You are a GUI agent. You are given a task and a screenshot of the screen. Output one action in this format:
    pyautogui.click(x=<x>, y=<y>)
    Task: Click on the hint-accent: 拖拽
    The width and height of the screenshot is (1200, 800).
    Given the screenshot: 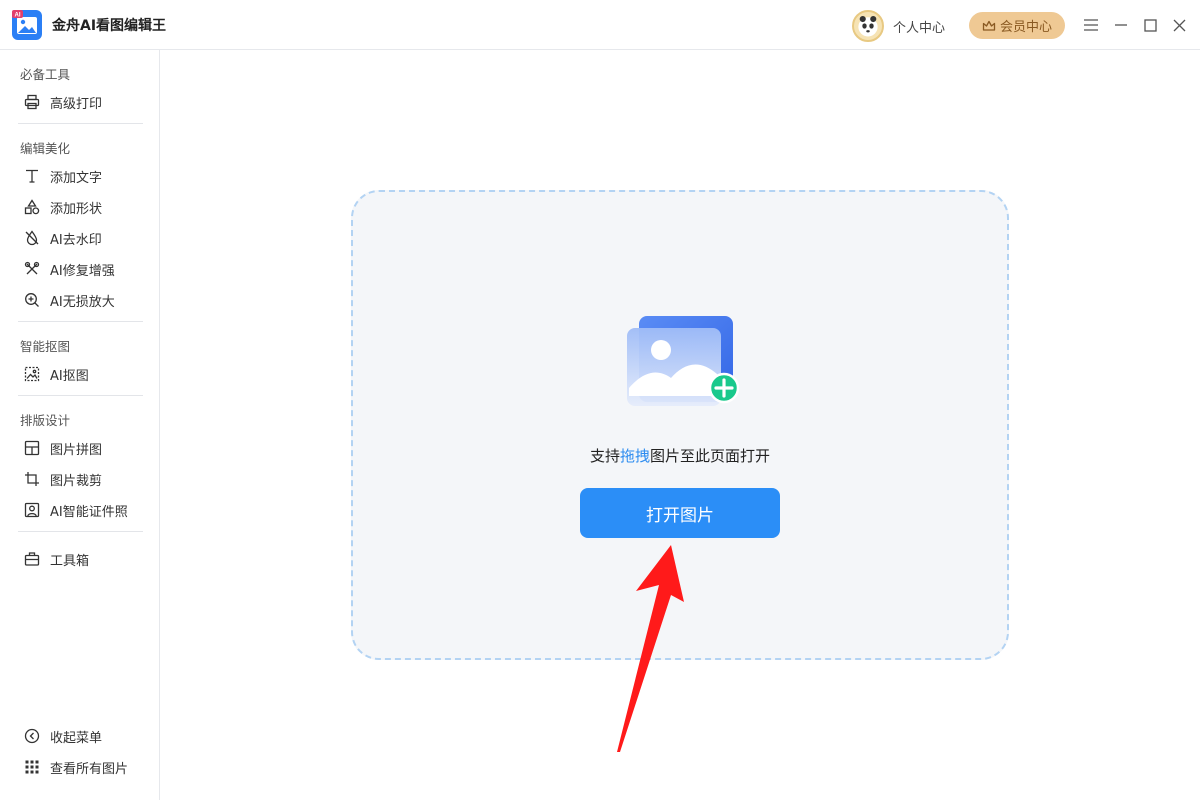 What is the action you would take?
    pyautogui.click(x=634, y=456)
    